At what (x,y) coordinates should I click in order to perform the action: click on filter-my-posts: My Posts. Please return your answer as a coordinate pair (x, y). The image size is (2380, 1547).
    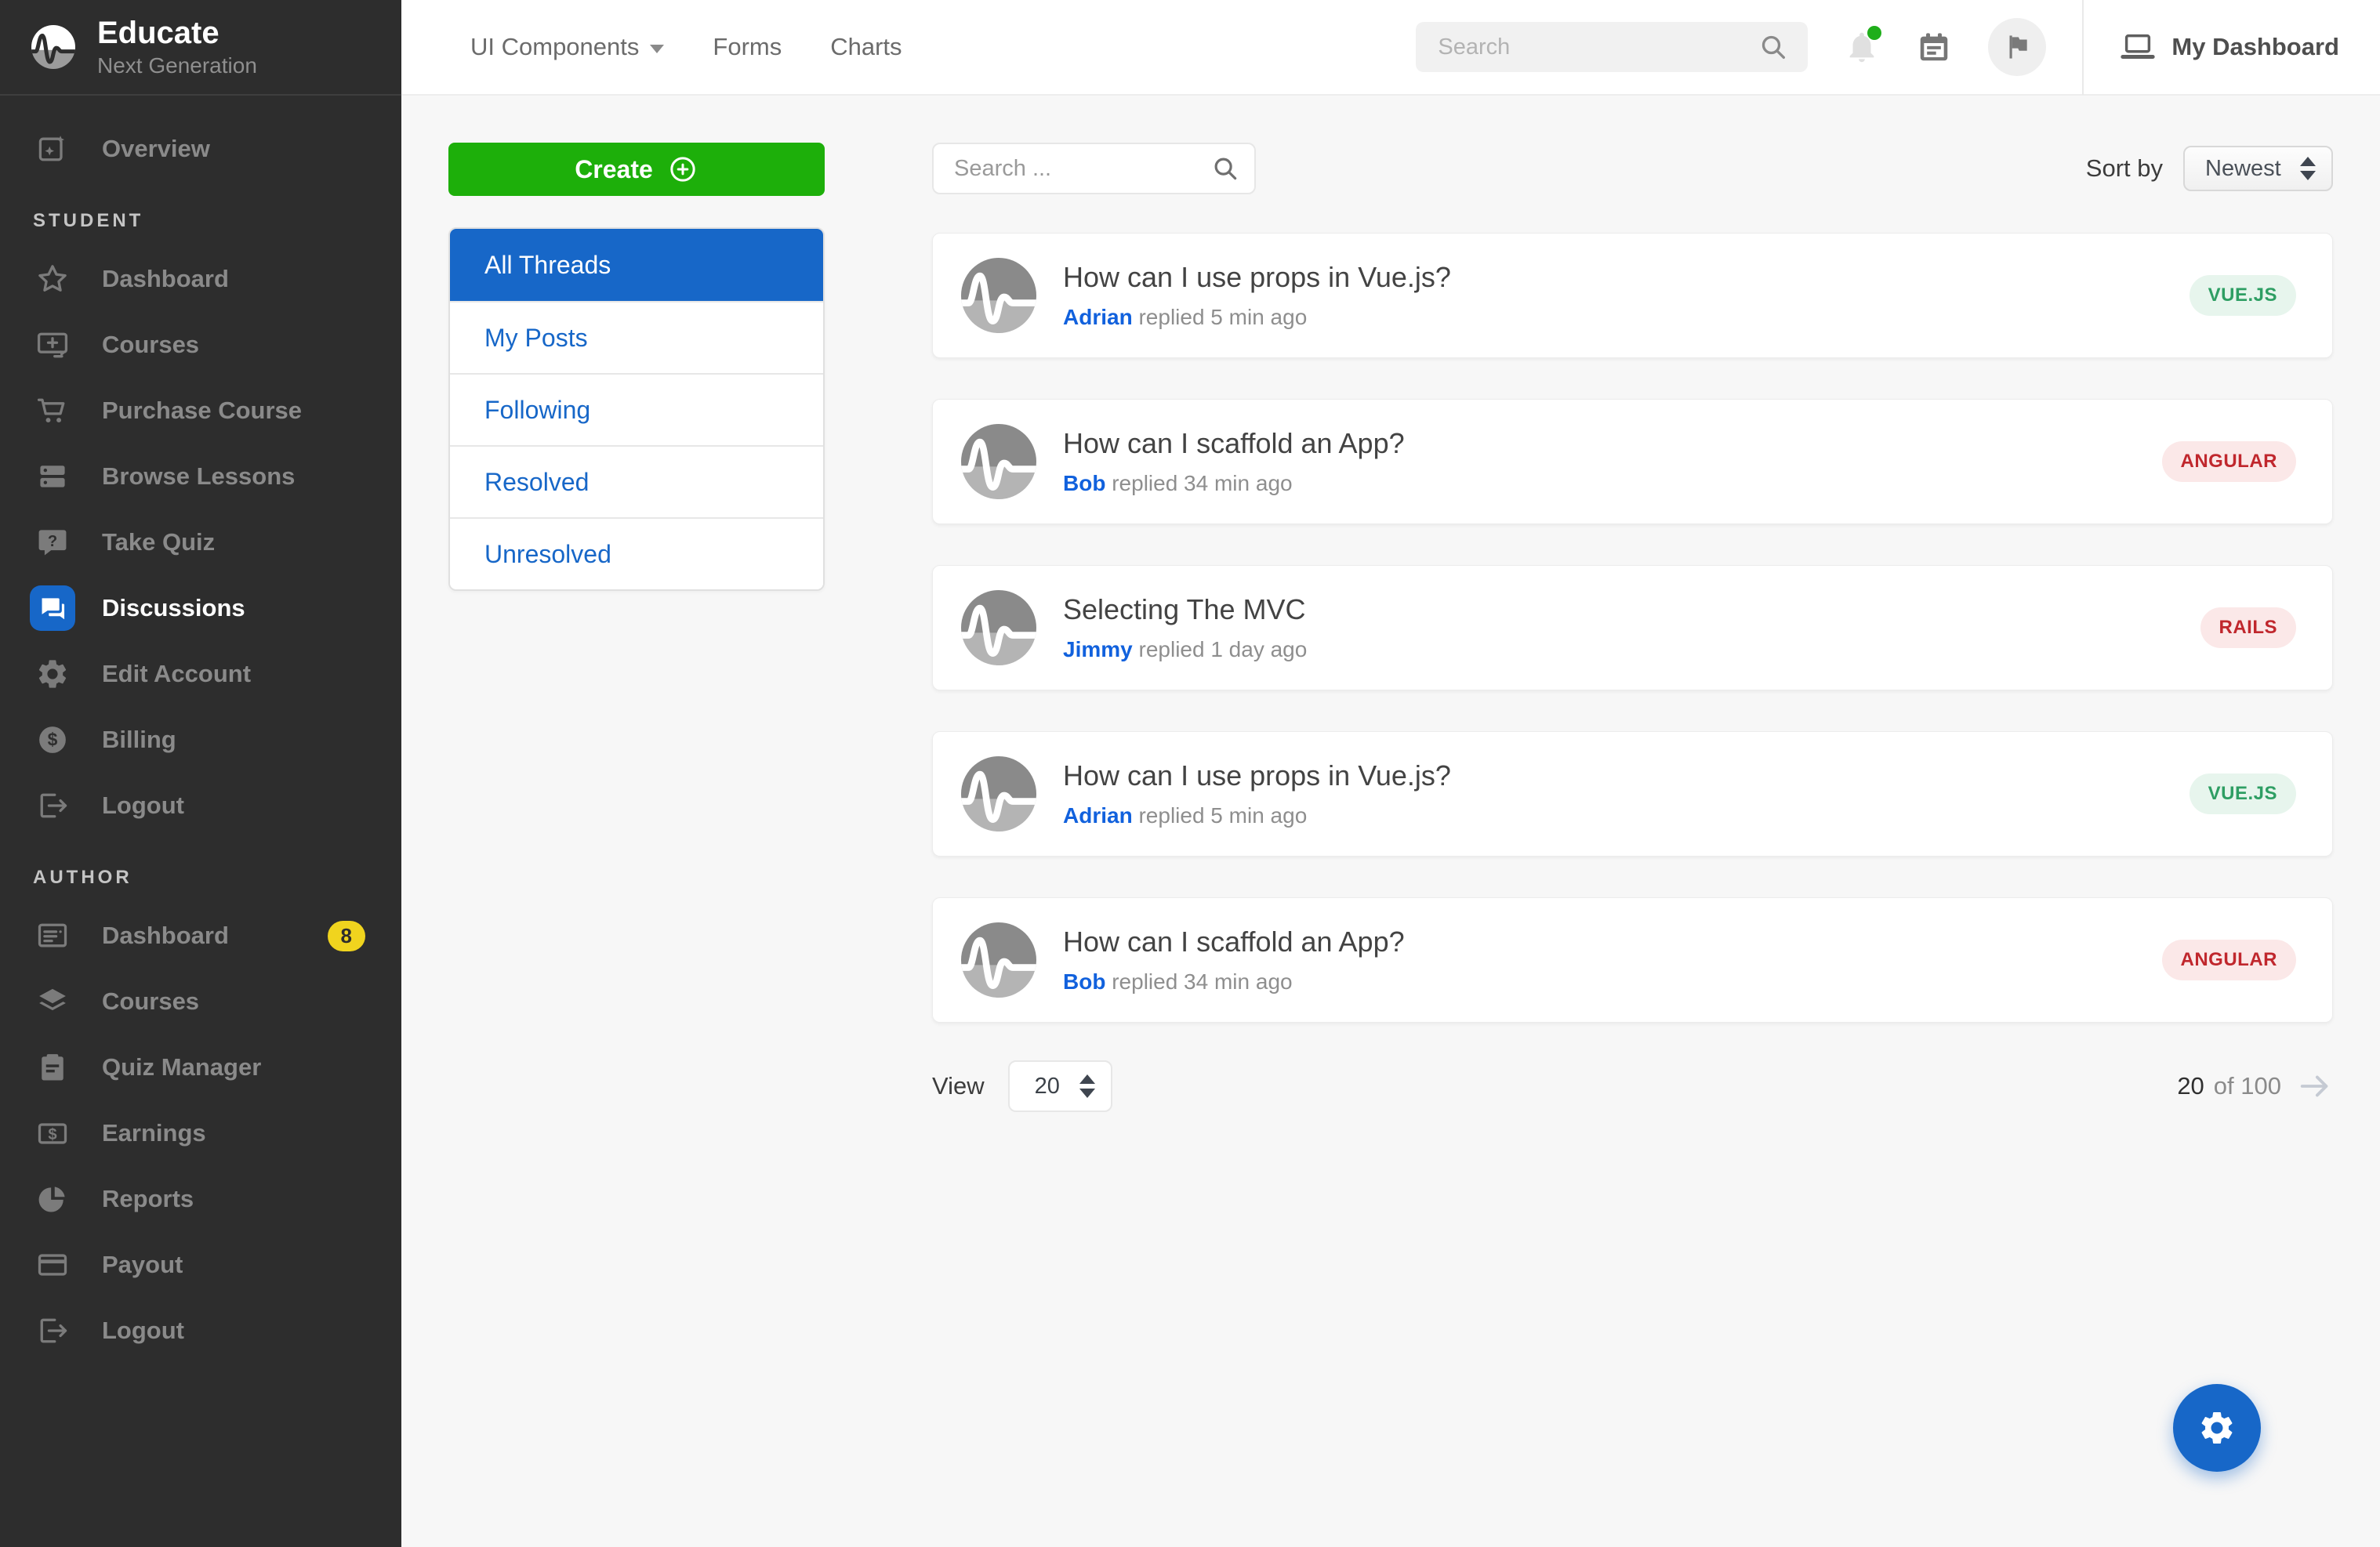
    Looking at the image, I should click on (636, 337).